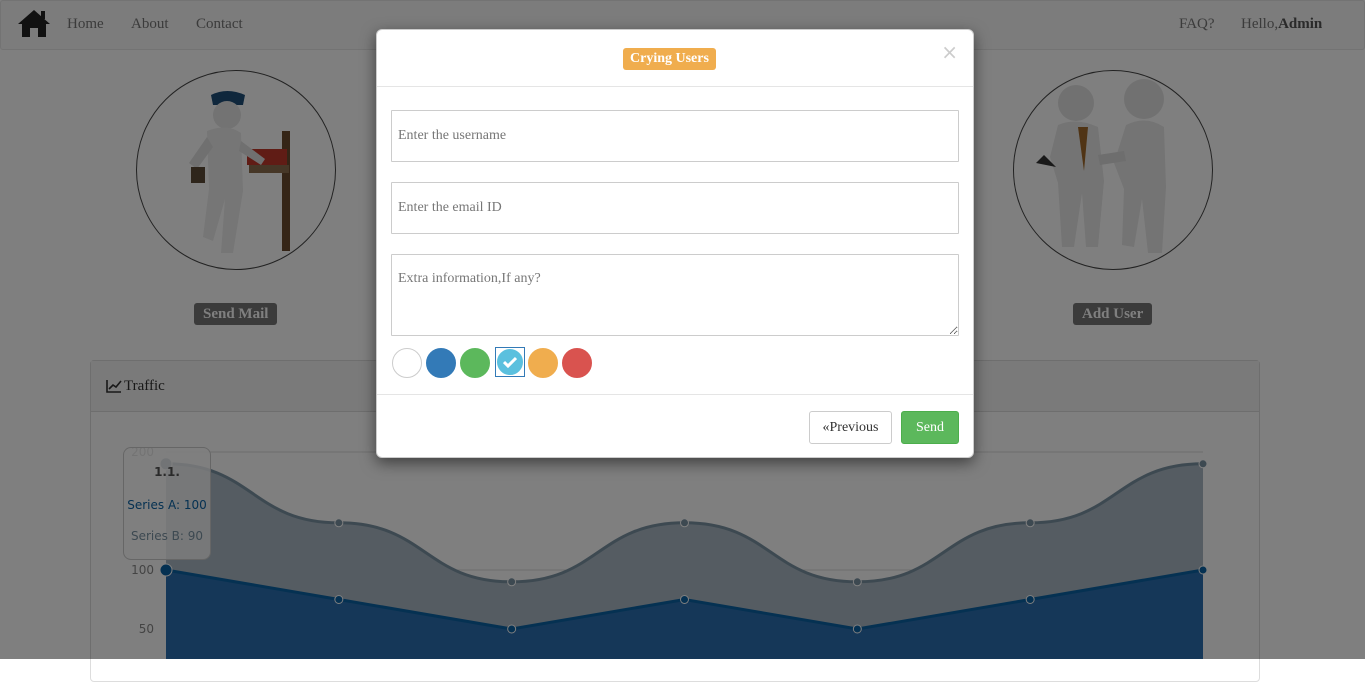 Image resolution: width=1365 pixels, height=682 pixels. I want to click on send-button: Send, so click(930, 427).